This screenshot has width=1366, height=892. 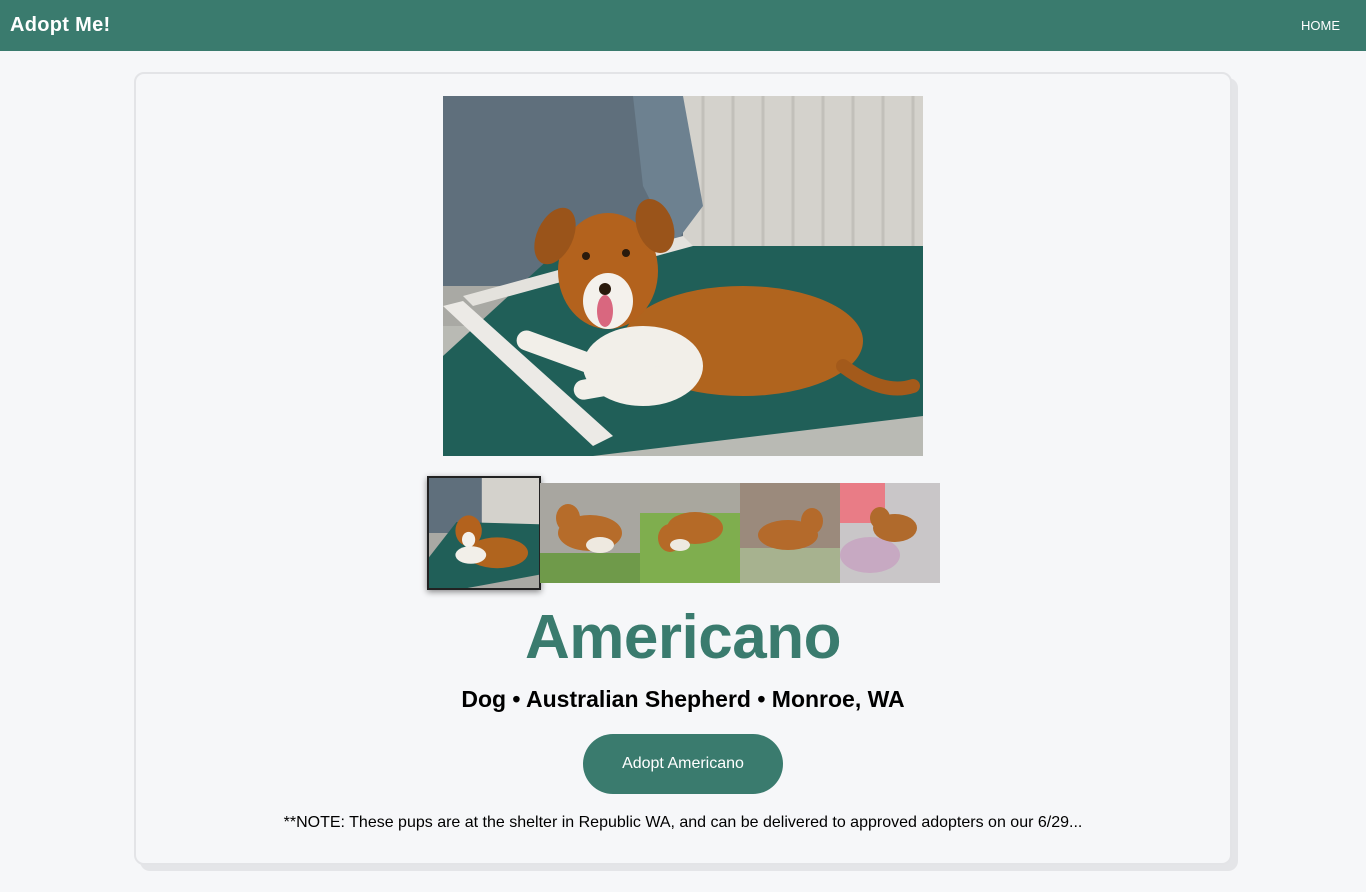 I want to click on pet-name-heading: Americano, so click(x=683, y=637).